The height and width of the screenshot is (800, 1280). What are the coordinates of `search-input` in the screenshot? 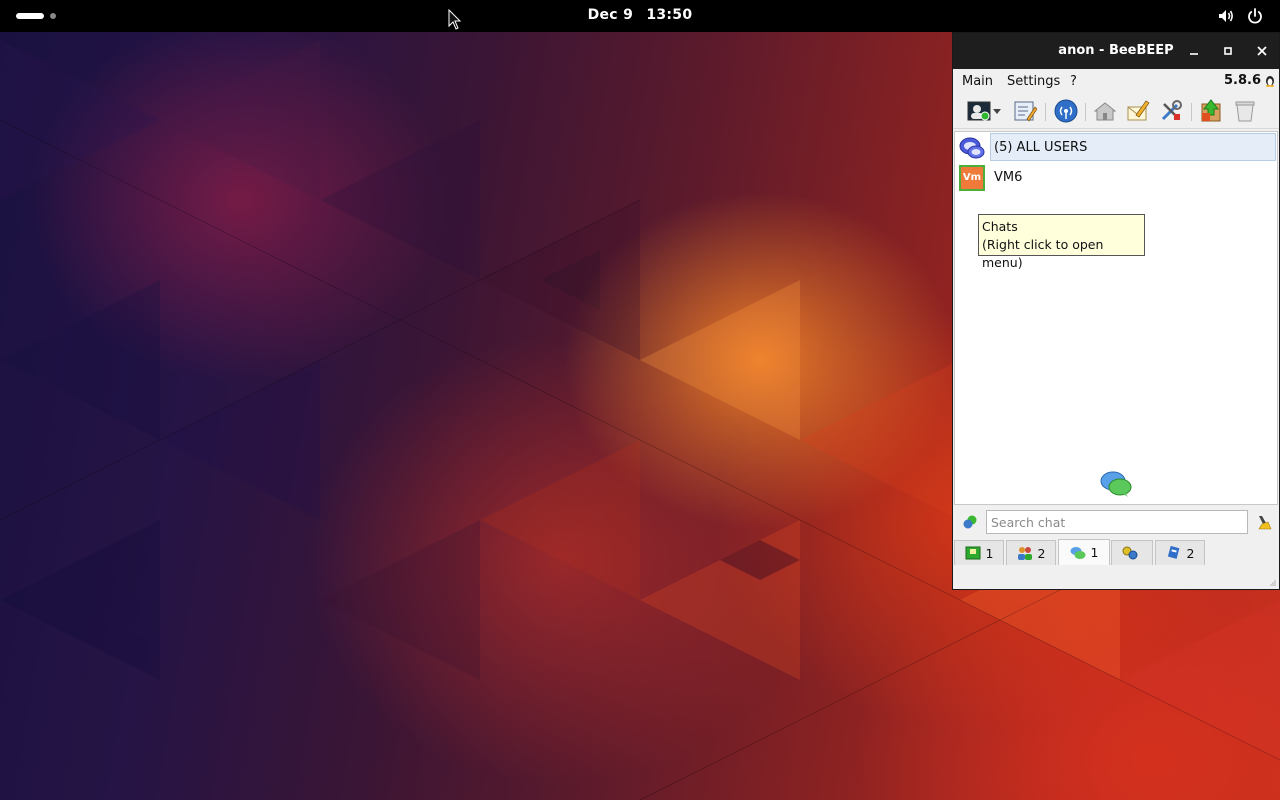 It's located at (1117, 522).